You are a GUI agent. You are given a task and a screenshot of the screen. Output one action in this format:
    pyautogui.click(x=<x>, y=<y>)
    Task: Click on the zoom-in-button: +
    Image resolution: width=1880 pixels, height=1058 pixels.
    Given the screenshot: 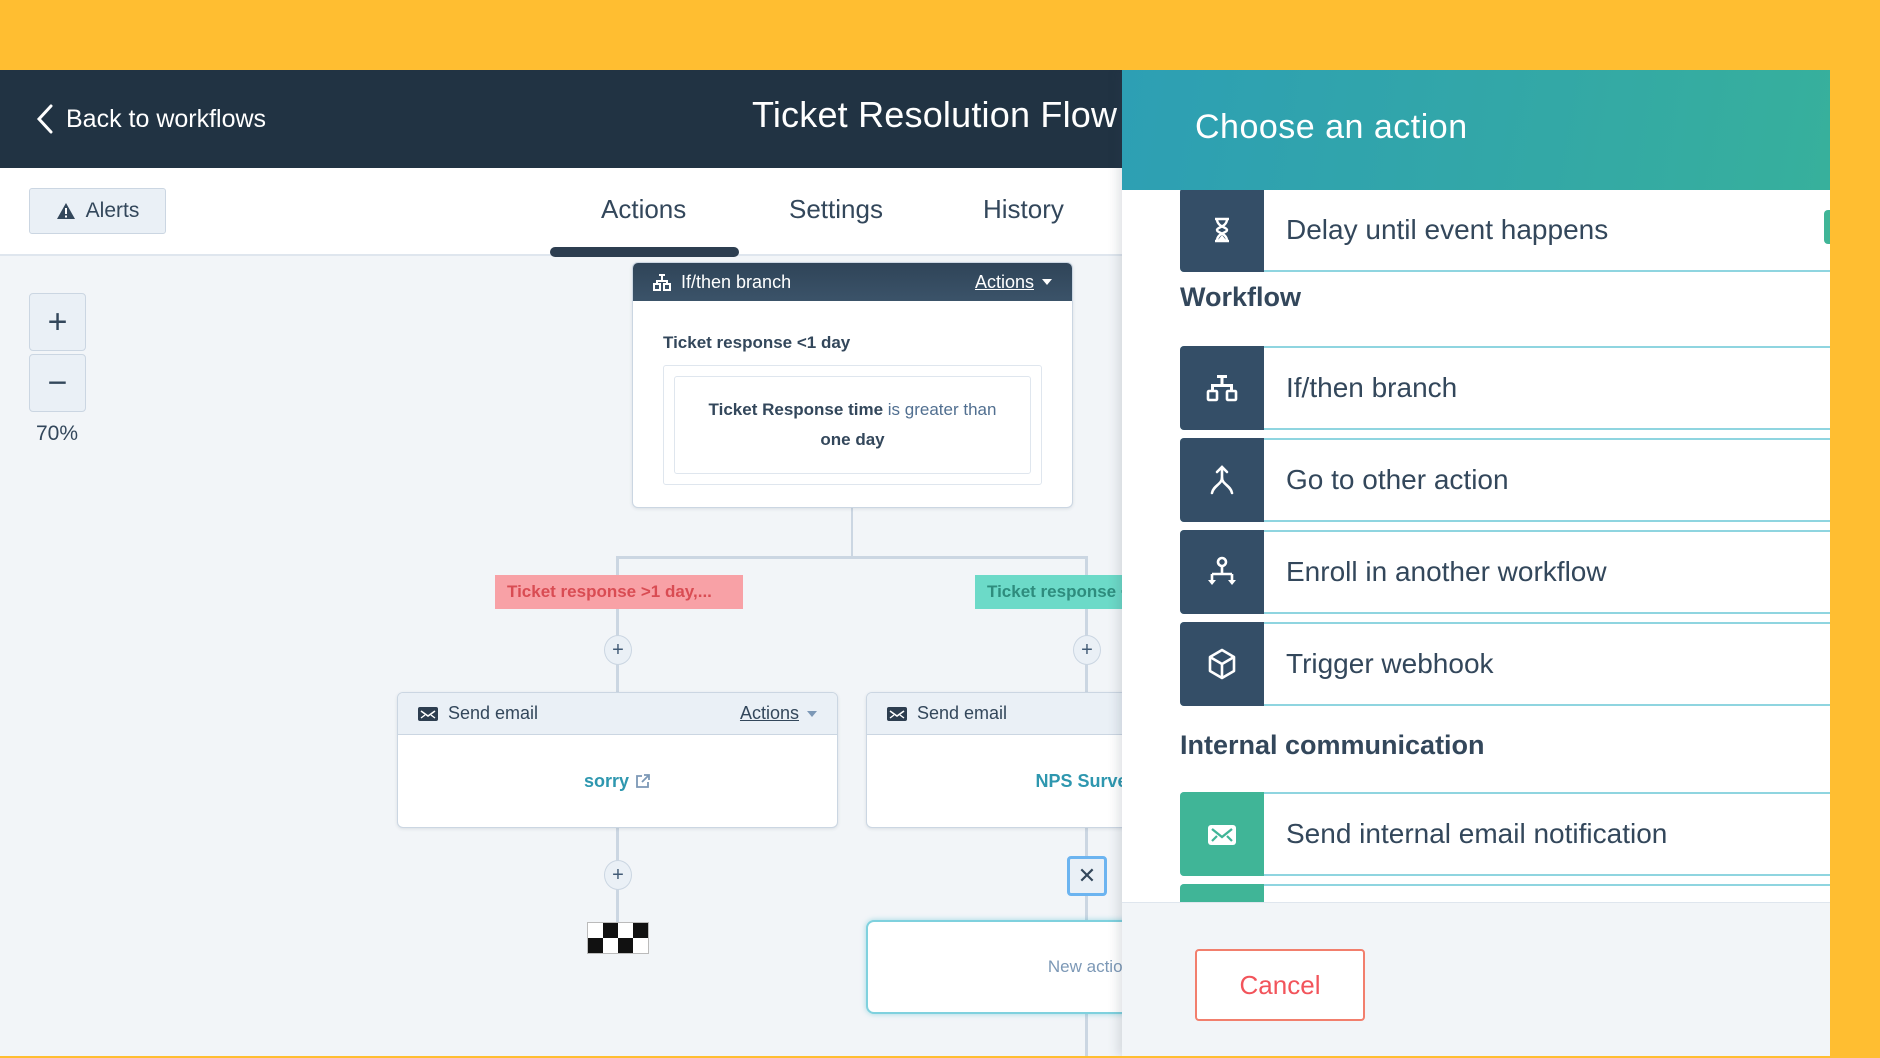 What is the action you would take?
    pyautogui.click(x=57, y=322)
    